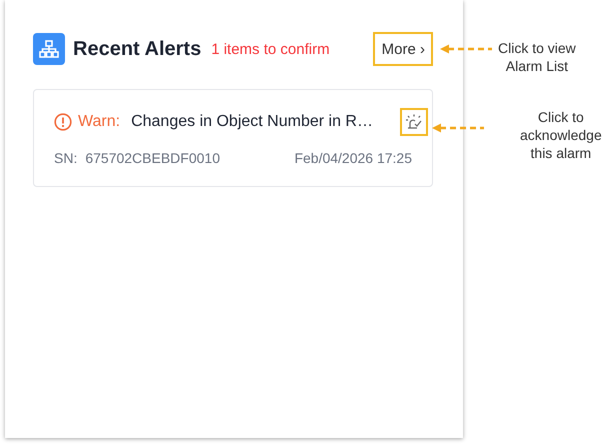 Image resolution: width=609 pixels, height=446 pixels. What do you see at coordinates (66, 158) in the screenshot?
I see `sn-label: SN:` at bounding box center [66, 158].